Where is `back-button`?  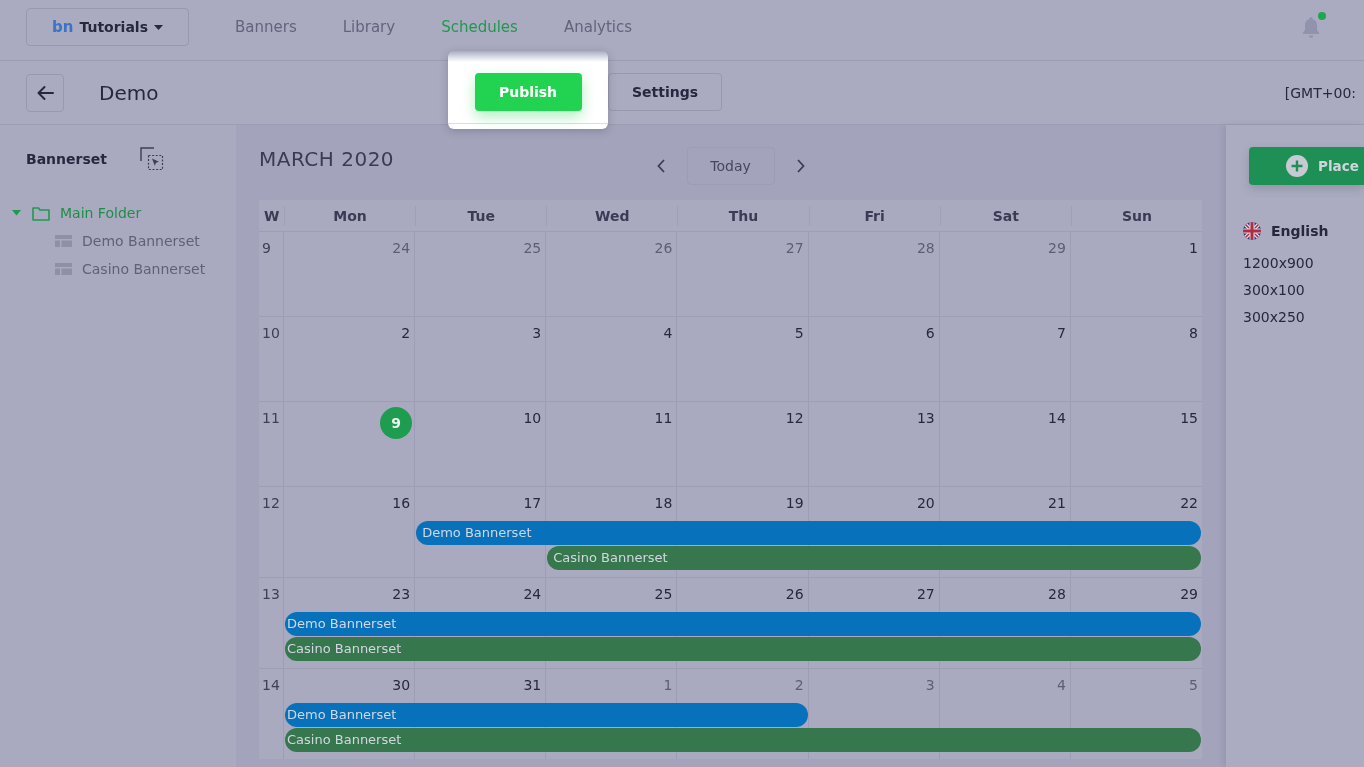 back-button is located at coordinates (45, 93).